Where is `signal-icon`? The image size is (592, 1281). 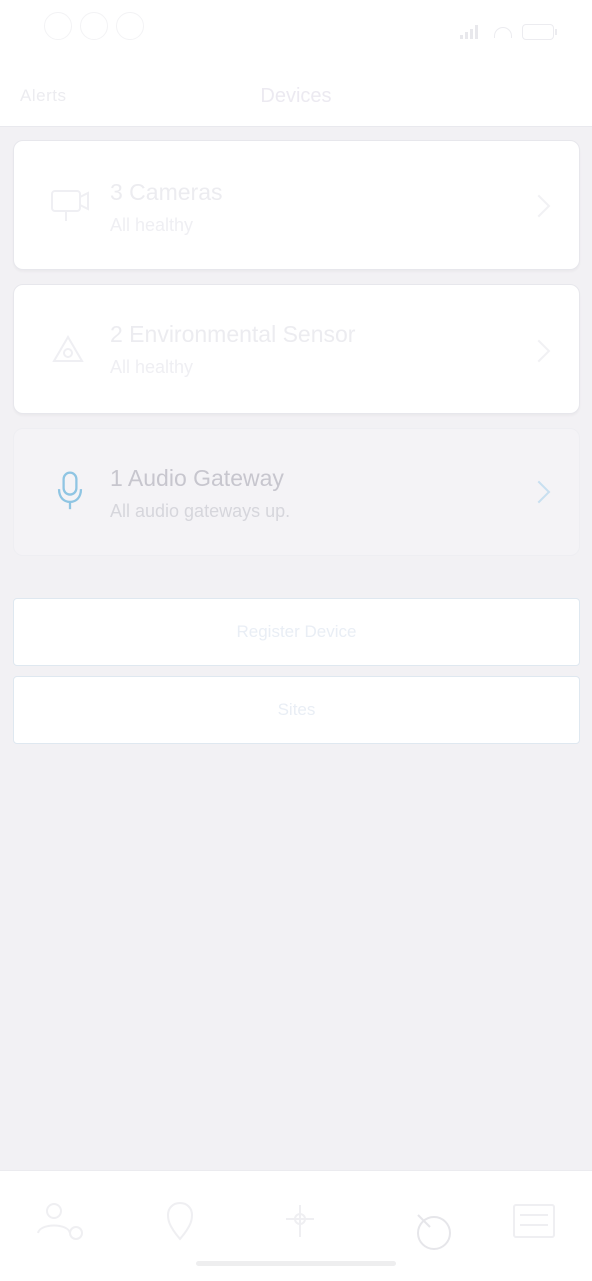 signal-icon is located at coordinates (472, 32).